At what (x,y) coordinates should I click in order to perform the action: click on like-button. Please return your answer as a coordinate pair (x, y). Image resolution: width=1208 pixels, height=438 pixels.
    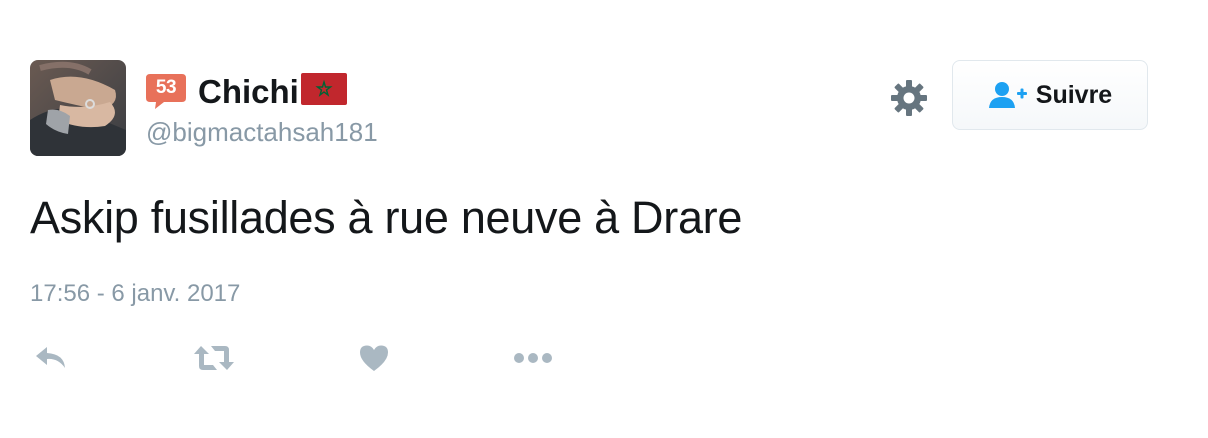
    Looking at the image, I should click on (374, 358).